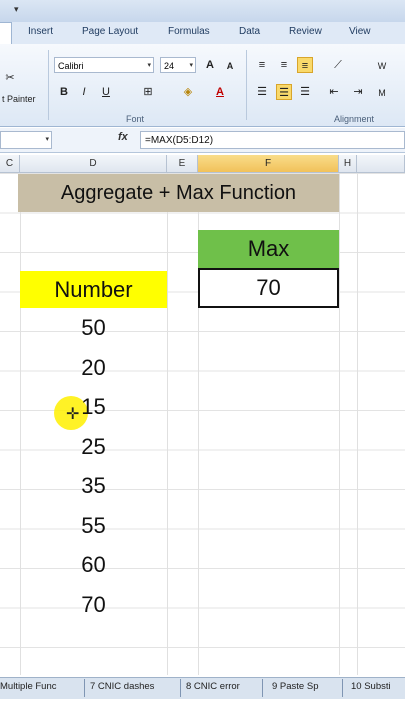 This screenshot has height=720, width=405. Describe the element at coordinates (284, 92) in the screenshot. I see `align-center-icon: ☰` at that location.